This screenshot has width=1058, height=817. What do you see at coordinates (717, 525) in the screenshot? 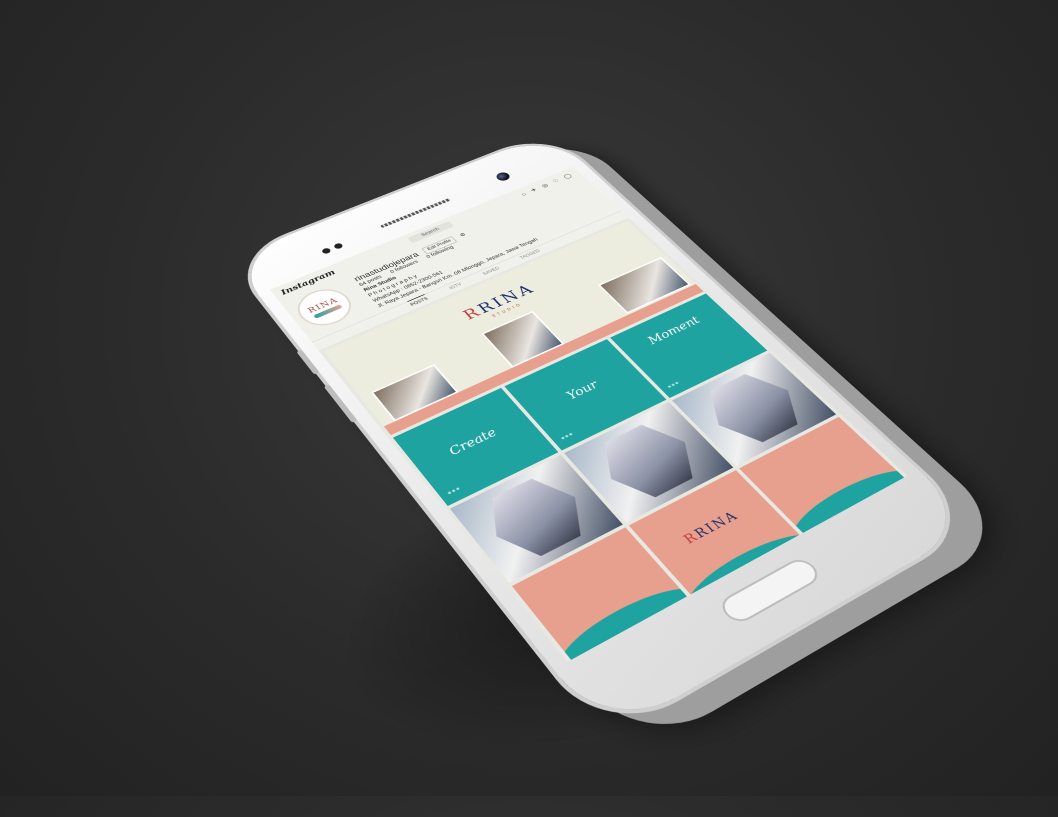
I see `brand-text: RINA` at bounding box center [717, 525].